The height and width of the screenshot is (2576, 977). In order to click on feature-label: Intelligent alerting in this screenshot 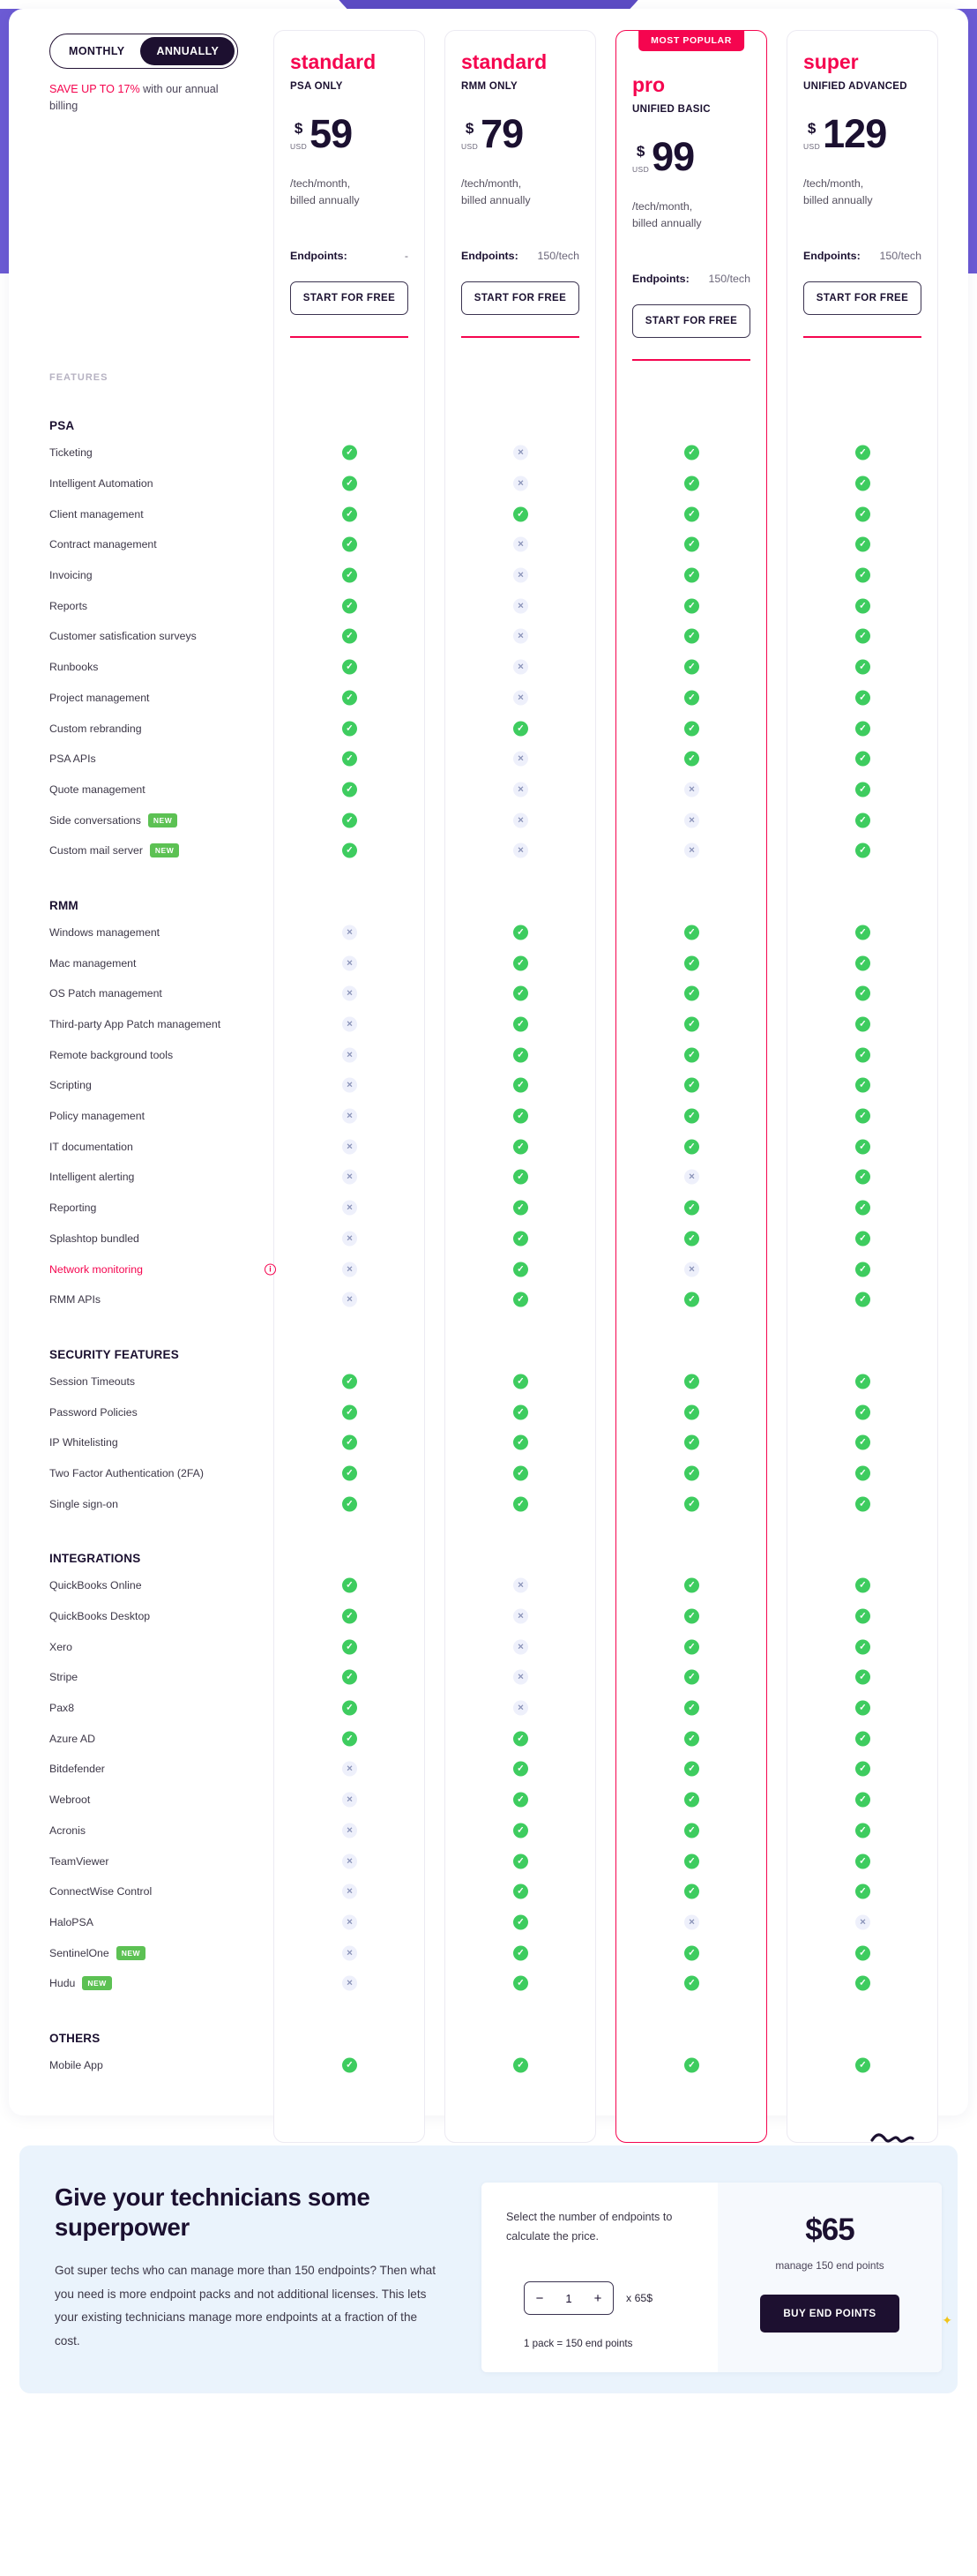, I will do `click(92, 1177)`.